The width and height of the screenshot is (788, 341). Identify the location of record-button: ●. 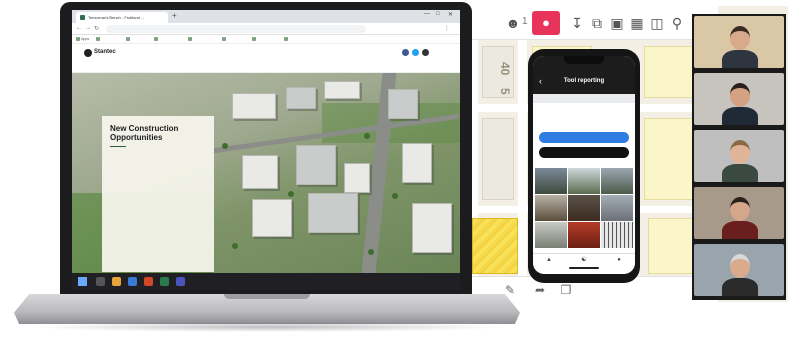
(546, 23).